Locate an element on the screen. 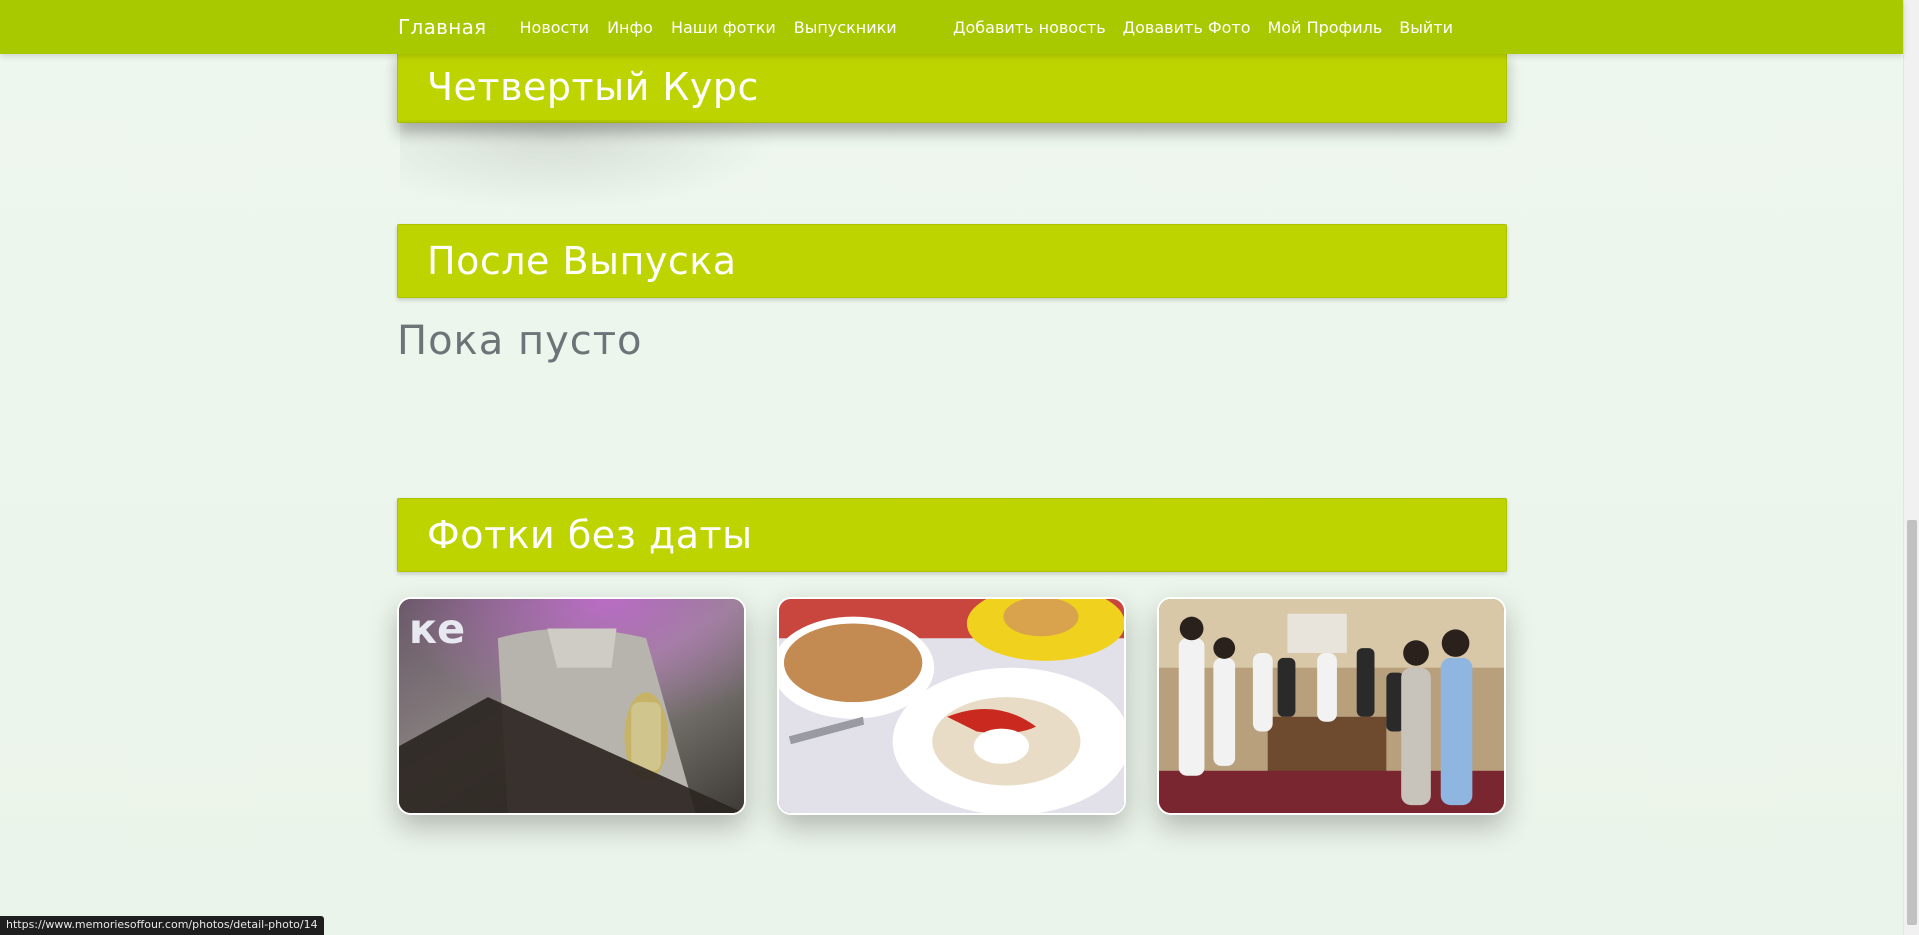 The image size is (1919, 935). section-header-undated-photos: Фотки без даты is located at coordinates (952, 535).